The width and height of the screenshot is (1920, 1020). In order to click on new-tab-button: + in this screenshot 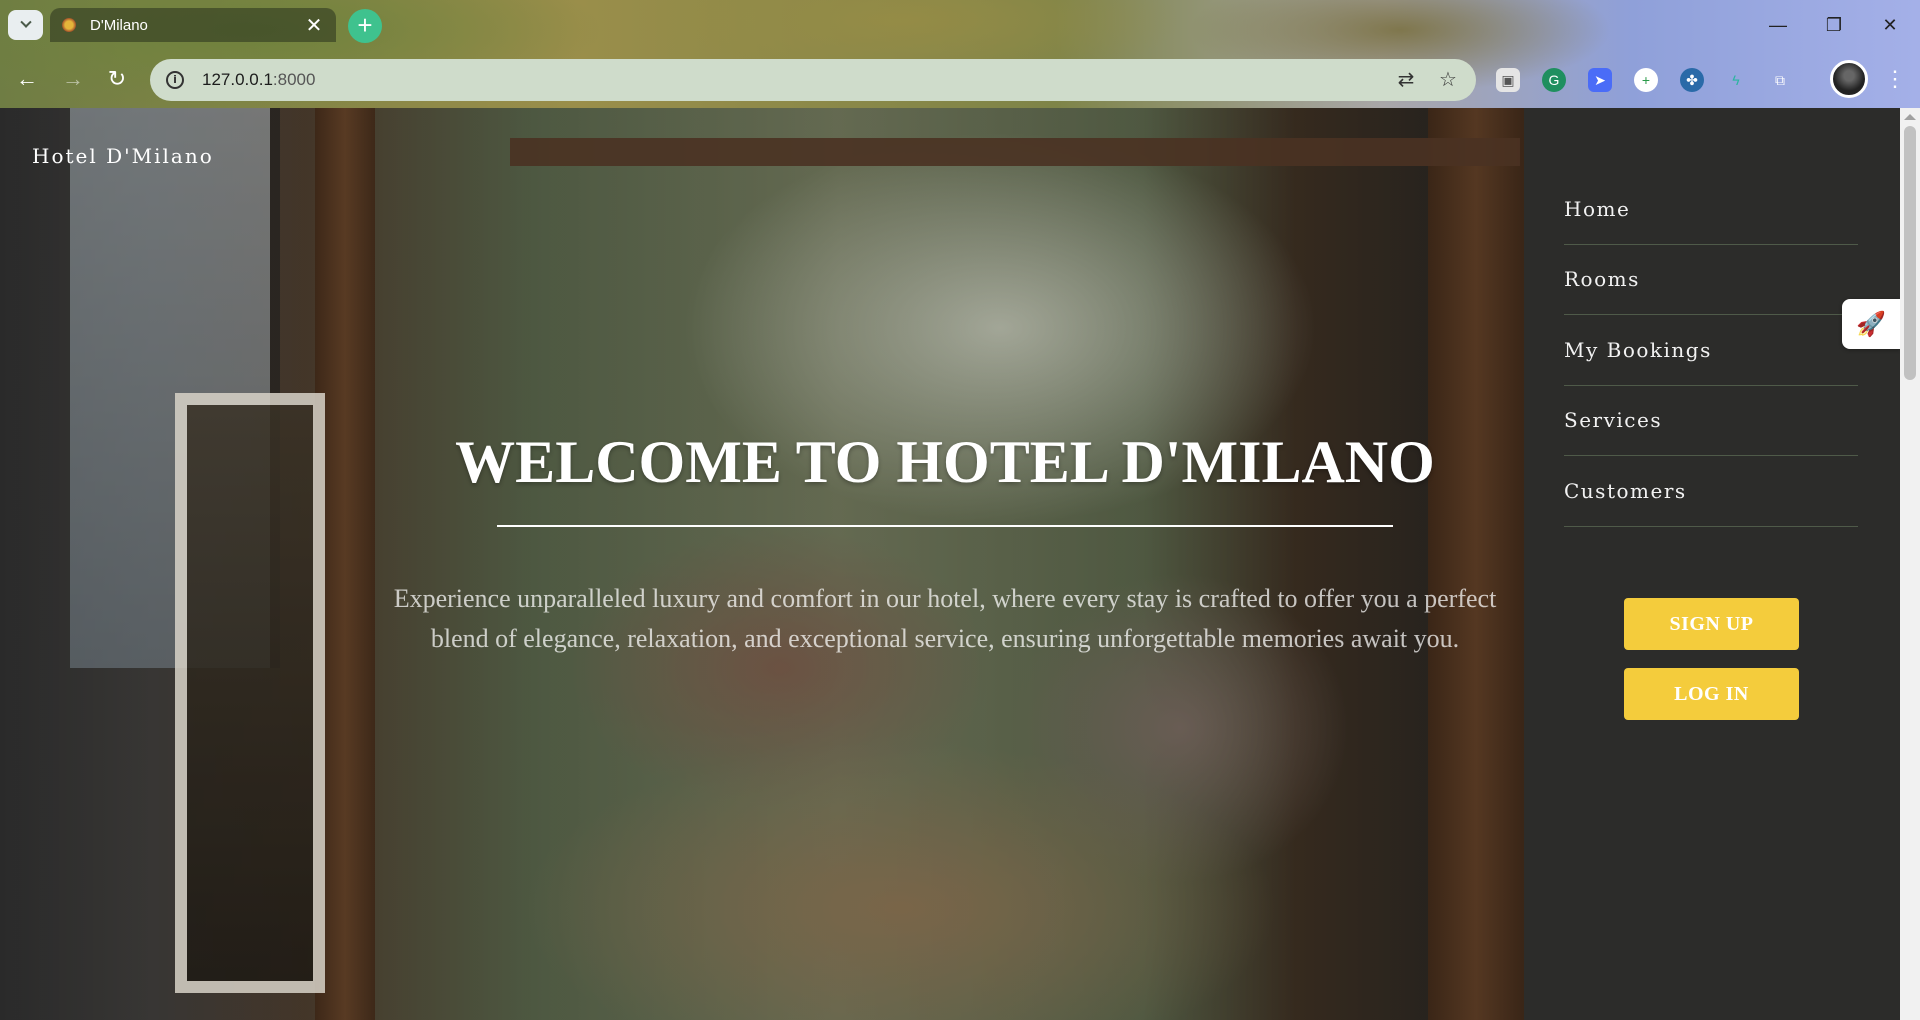, I will do `click(365, 26)`.